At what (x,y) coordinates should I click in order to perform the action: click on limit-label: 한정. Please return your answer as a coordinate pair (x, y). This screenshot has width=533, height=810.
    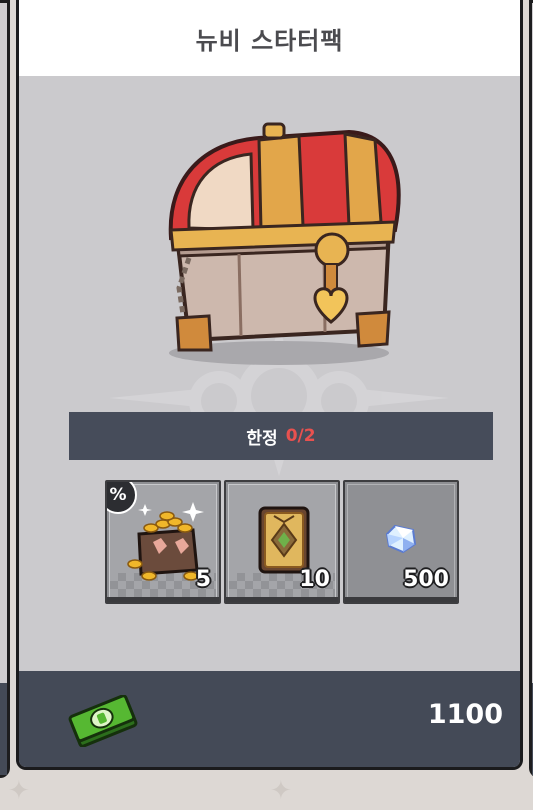
    Looking at the image, I should click on (262, 438).